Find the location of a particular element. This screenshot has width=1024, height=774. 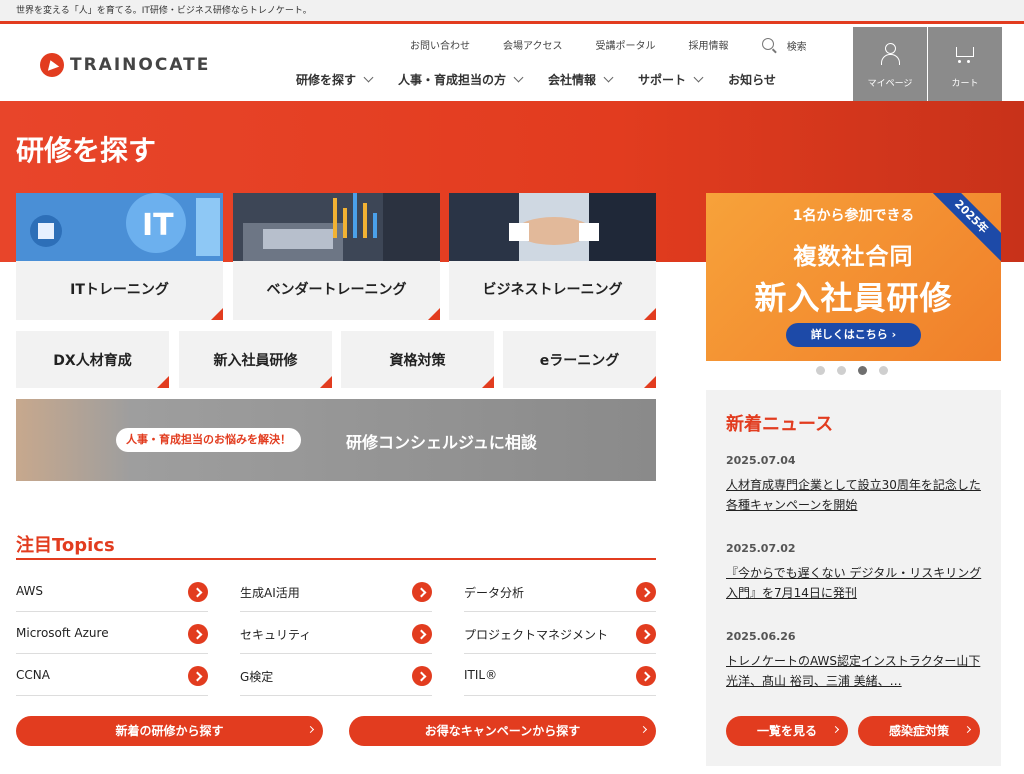

news-date: 2025.07.04 is located at coordinates (761, 460).